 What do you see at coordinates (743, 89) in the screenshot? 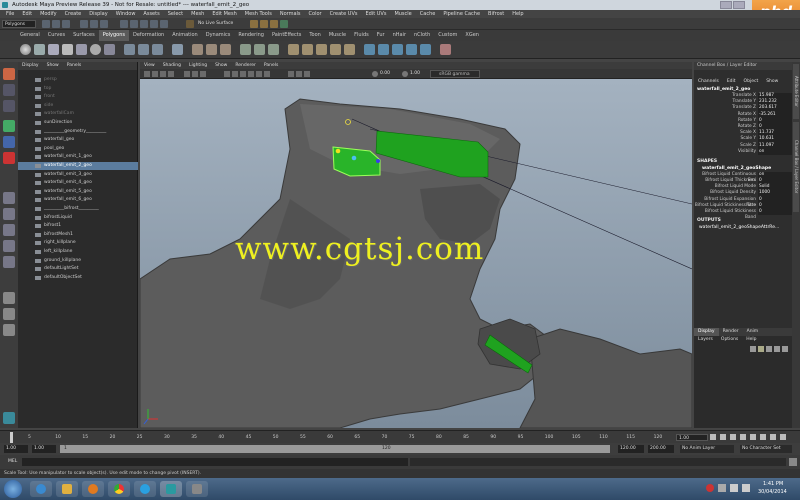
I see `channel-box-object-name: waterfall_emit_2_geo` at bounding box center [743, 89].